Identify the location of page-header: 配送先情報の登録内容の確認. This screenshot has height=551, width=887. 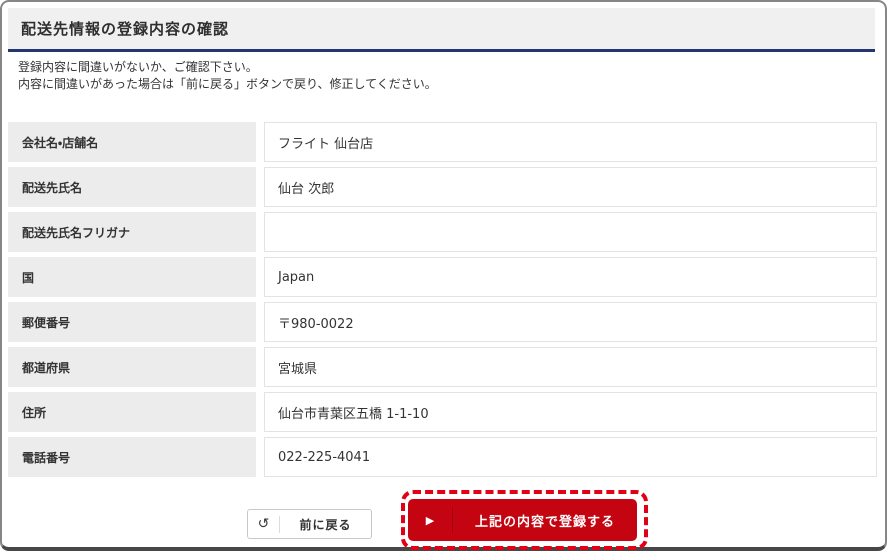
(441, 30).